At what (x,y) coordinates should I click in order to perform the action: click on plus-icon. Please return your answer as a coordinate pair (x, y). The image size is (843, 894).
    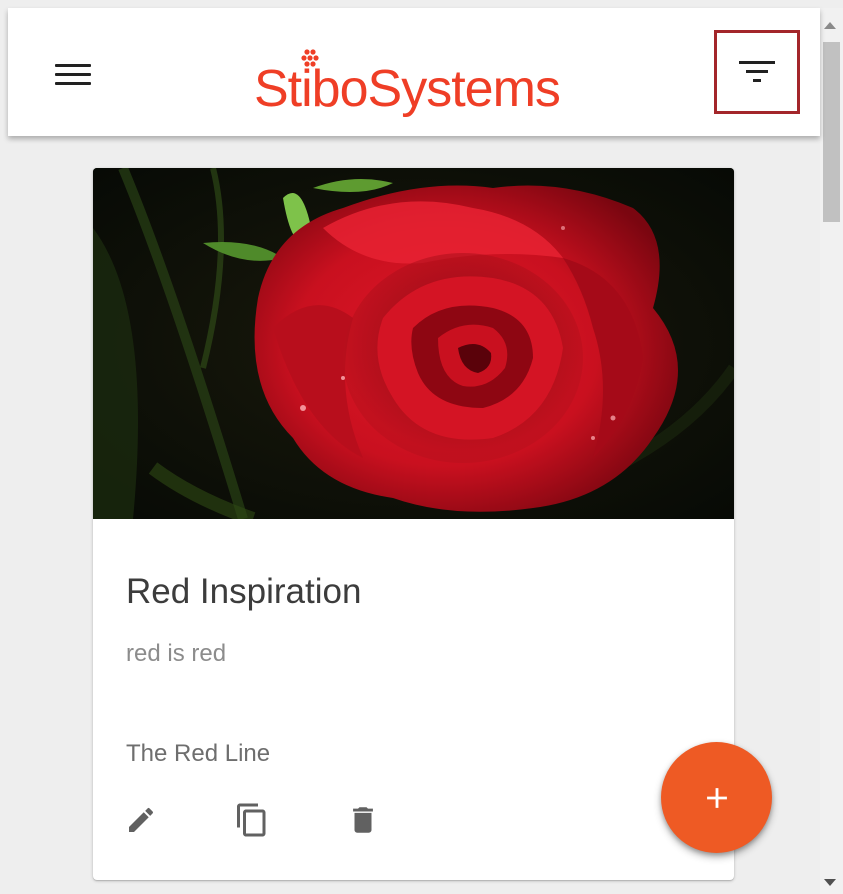
    Looking at the image, I should click on (716, 797).